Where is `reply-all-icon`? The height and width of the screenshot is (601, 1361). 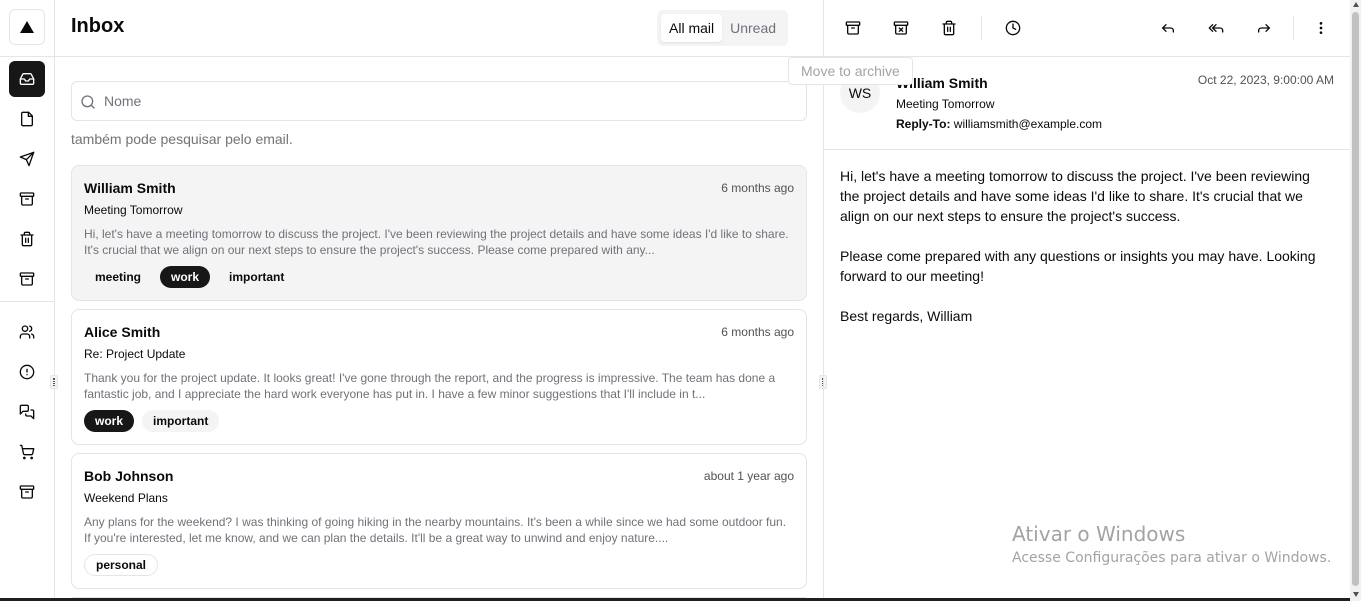
reply-all-icon is located at coordinates (1216, 28).